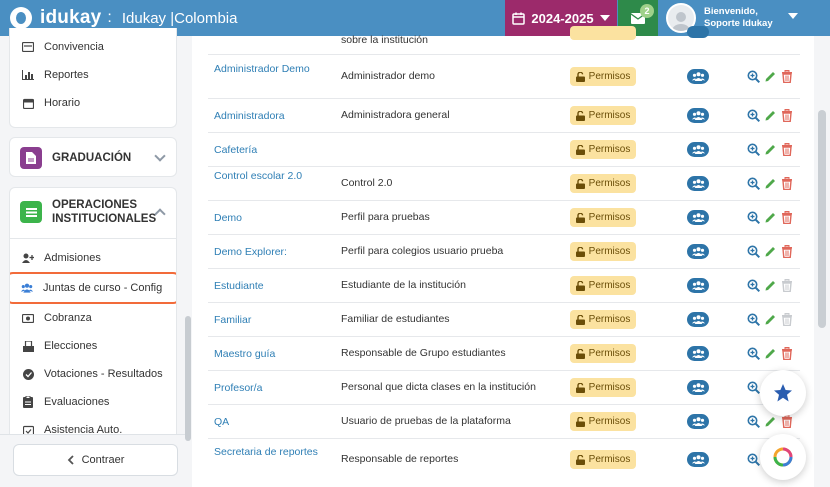 The image size is (830, 487). I want to click on row-description: Usuario de pruebas de la plataforma, so click(426, 421).